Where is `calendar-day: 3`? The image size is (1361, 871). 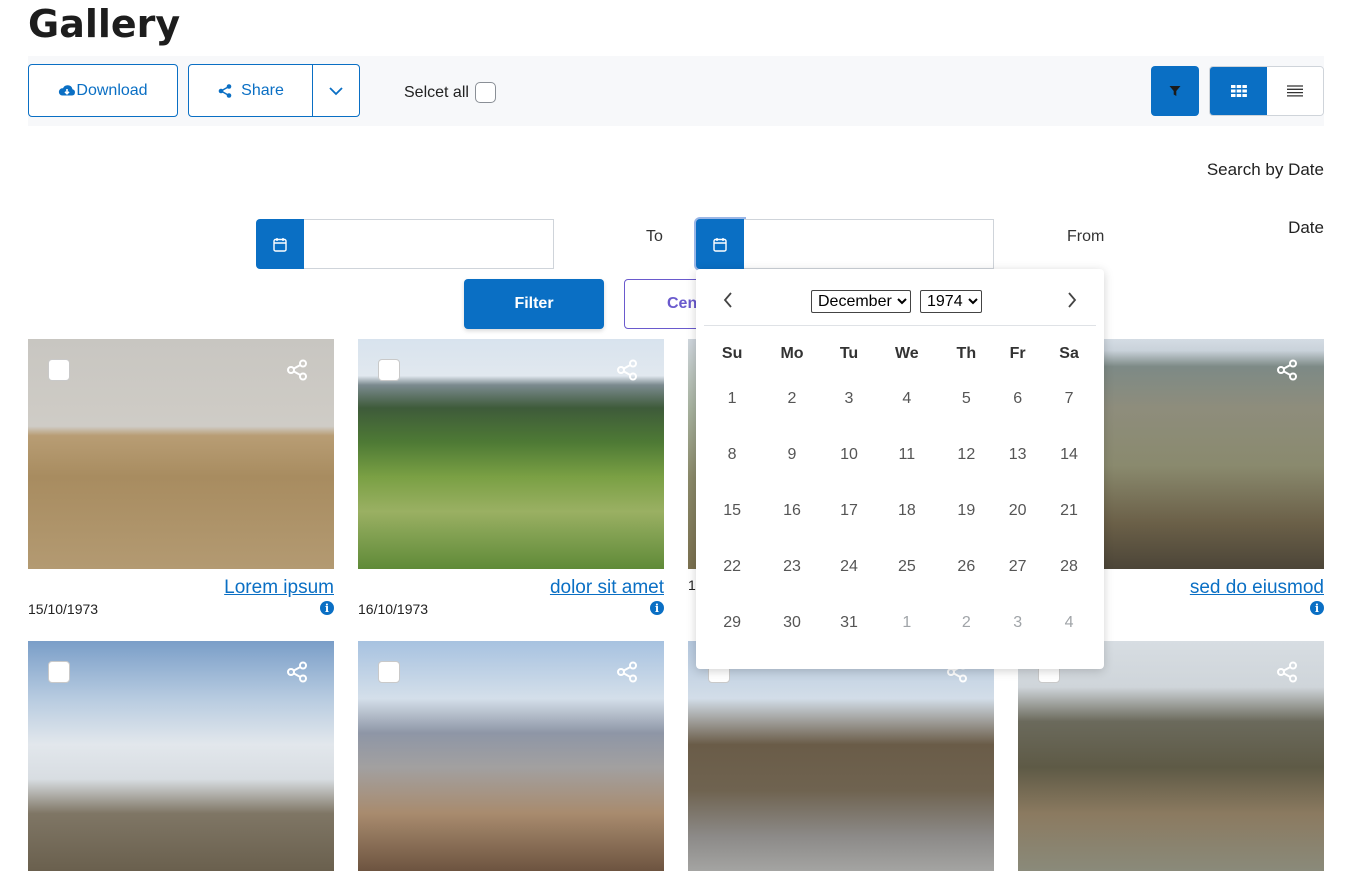
calendar-day: 3 is located at coordinates (849, 399).